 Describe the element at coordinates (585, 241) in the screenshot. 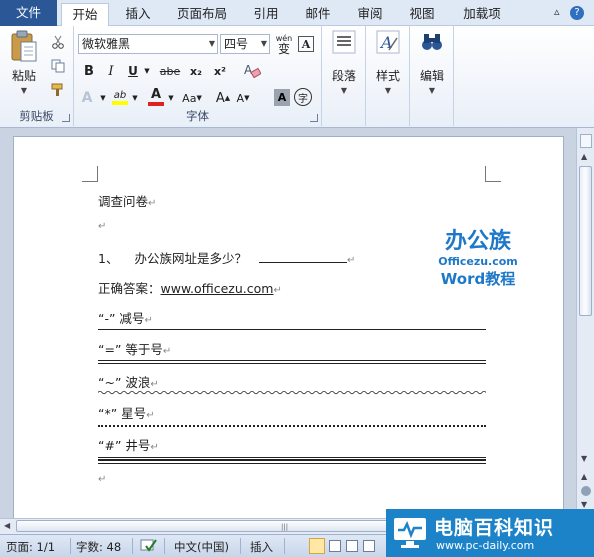

I see `vertical-scroll-thumb` at that location.